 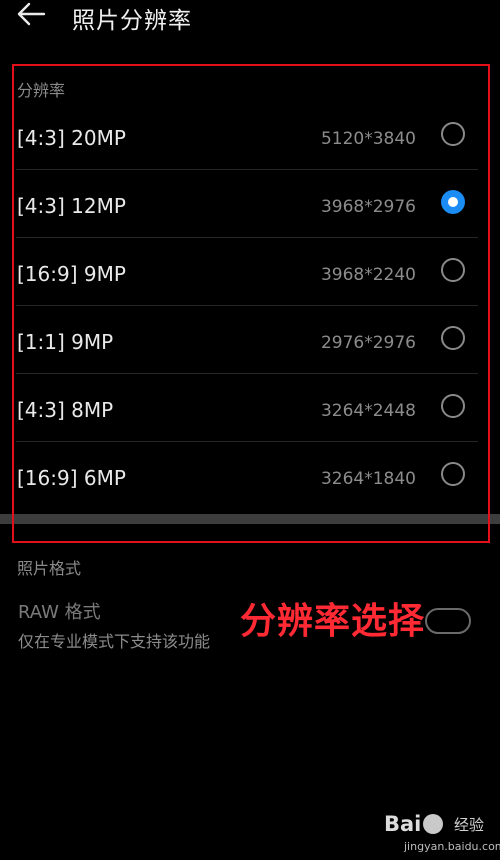 I want to click on resolution-name: [4:3] 8MP, so click(x=65, y=410).